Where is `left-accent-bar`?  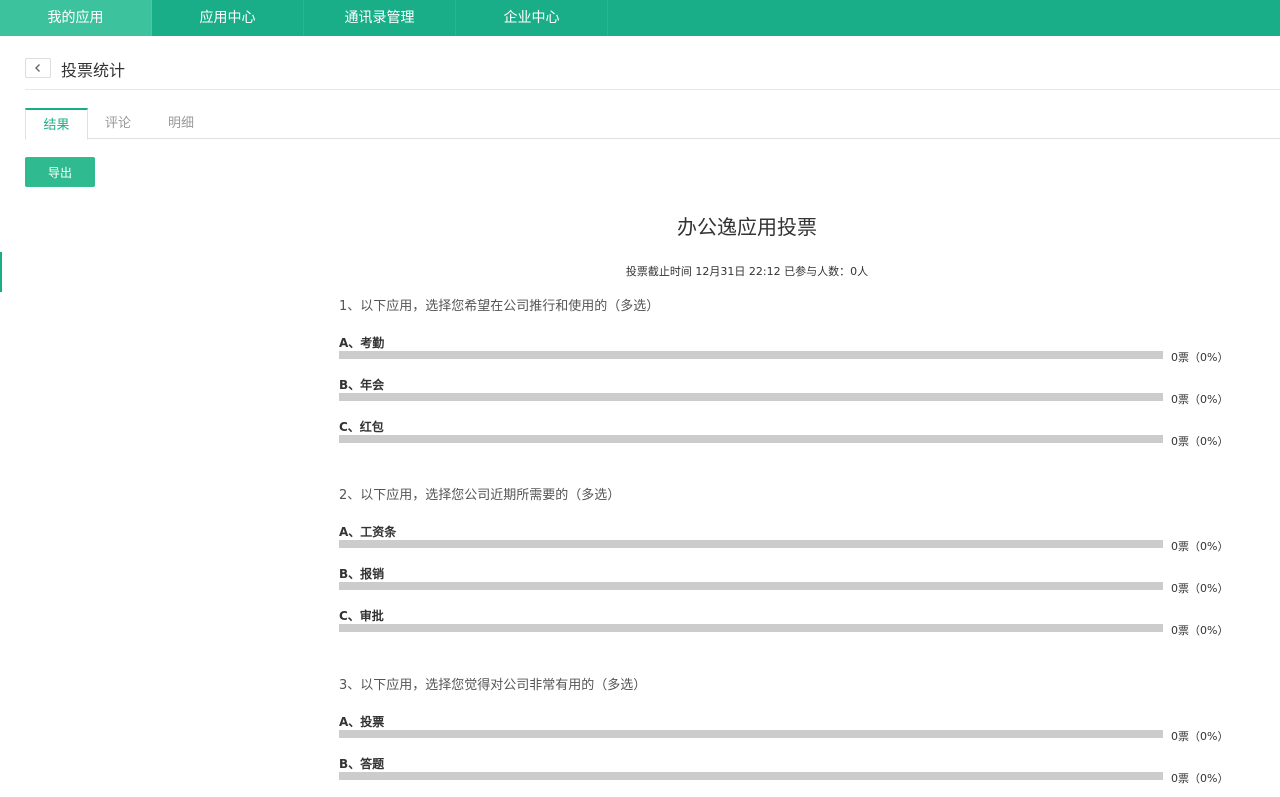
left-accent-bar is located at coordinates (1, 272).